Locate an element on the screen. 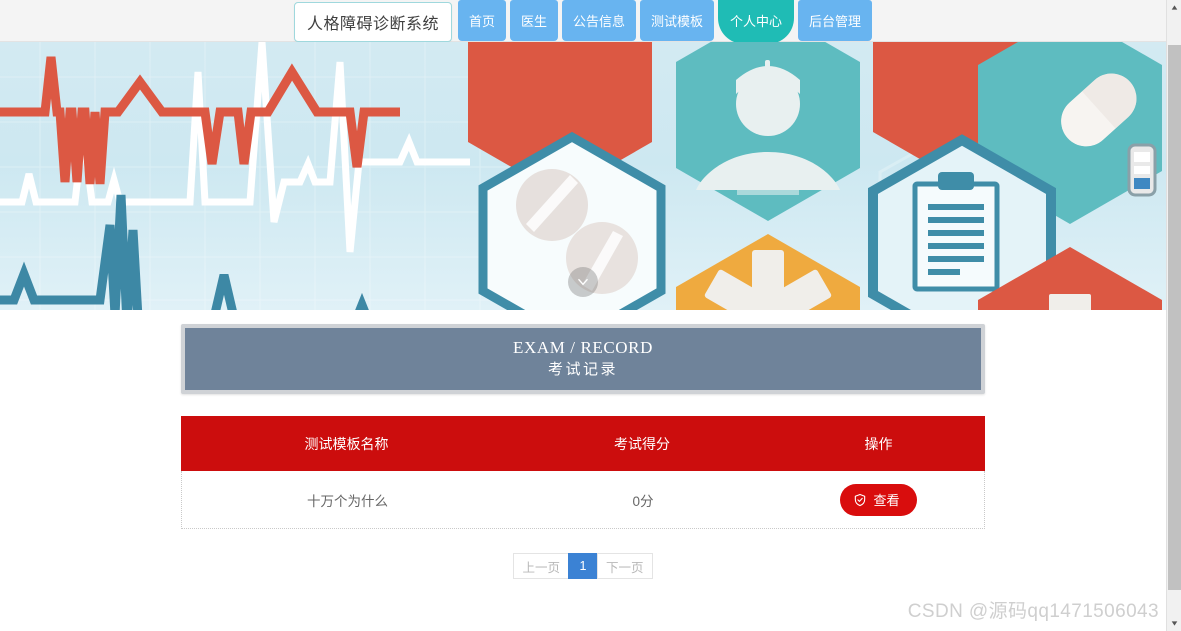  nav-item-doctor: 医生 is located at coordinates (533, 20).